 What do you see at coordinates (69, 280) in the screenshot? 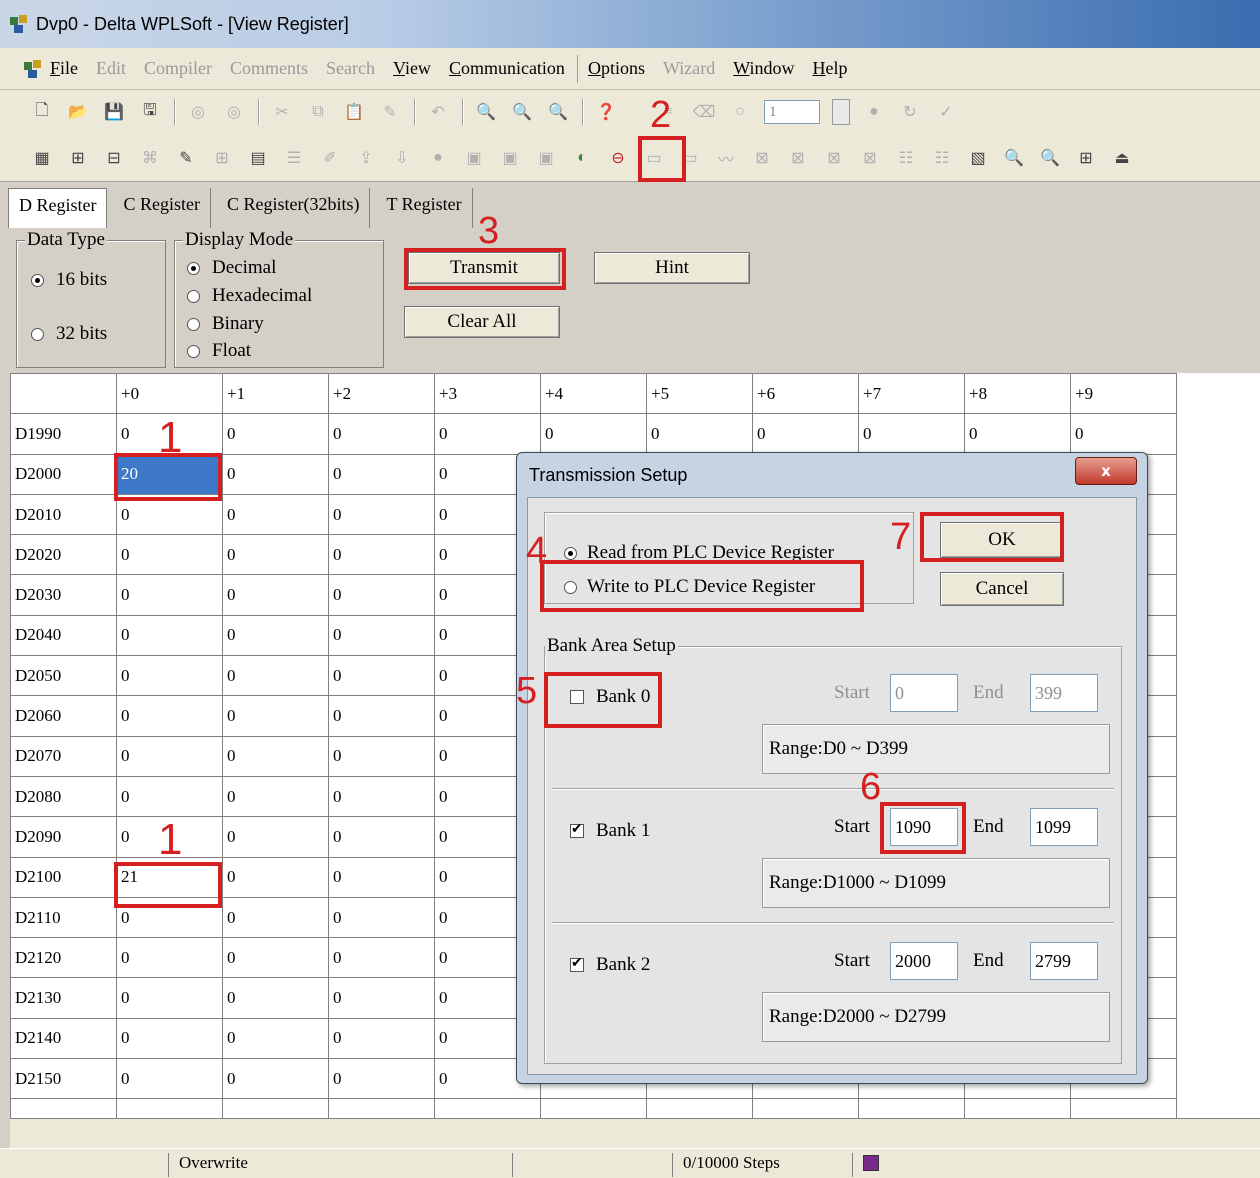
I see `radio-16-bits: 16 bits` at bounding box center [69, 280].